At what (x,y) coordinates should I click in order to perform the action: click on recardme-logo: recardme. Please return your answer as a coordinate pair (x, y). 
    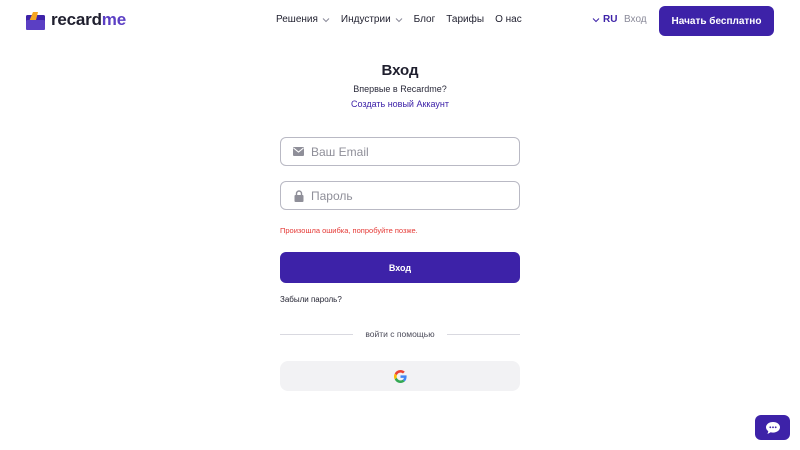
    Looking at the image, I should click on (76, 20).